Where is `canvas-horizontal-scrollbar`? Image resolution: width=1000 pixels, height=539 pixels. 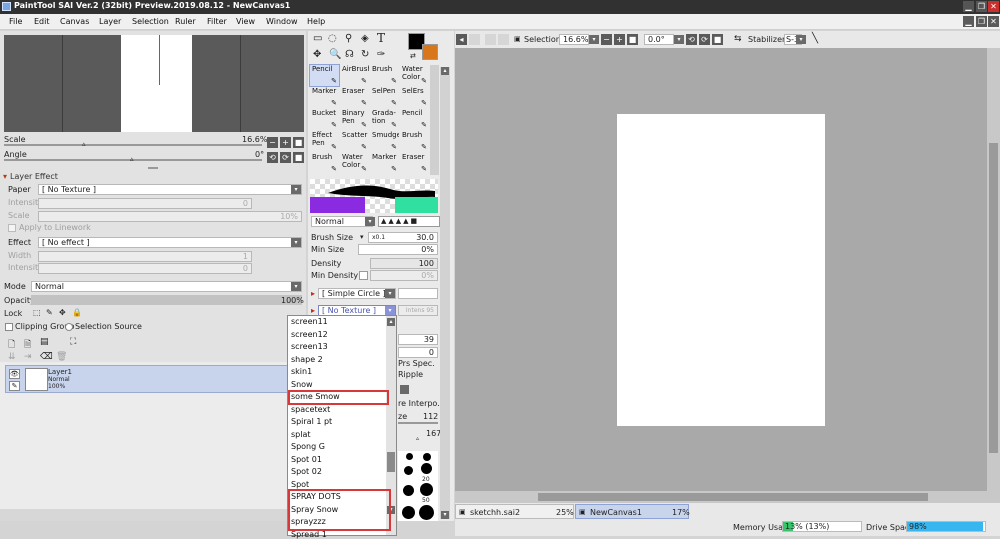
canvas-horizontal-scrollbar is located at coordinates (721, 497).